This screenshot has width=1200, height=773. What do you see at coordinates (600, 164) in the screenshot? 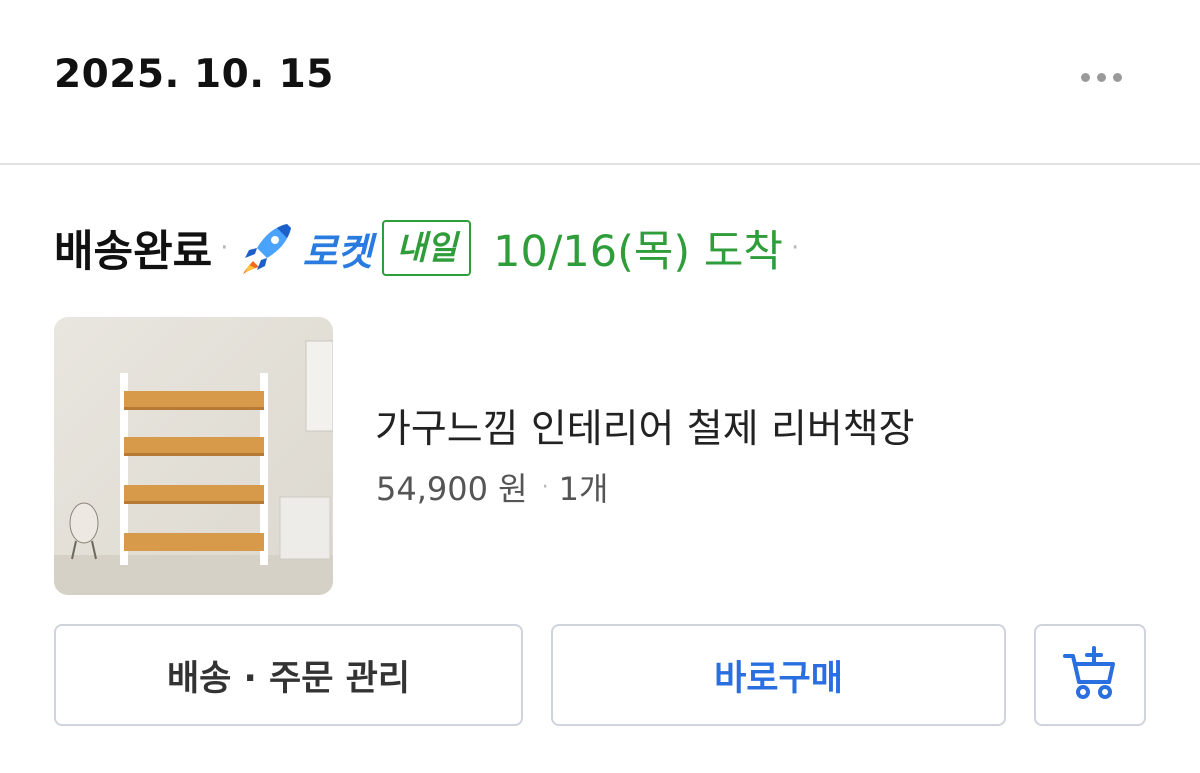
I see `header-divider` at bounding box center [600, 164].